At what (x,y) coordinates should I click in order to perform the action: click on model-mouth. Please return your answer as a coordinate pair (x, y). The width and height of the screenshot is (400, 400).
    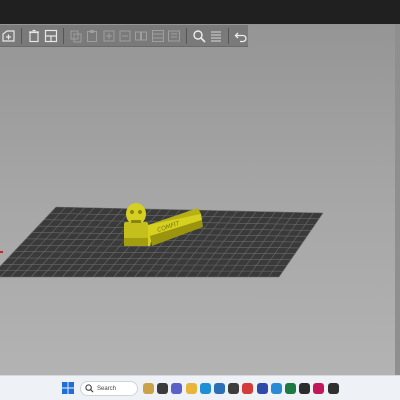
    Looking at the image, I should click on (136, 221).